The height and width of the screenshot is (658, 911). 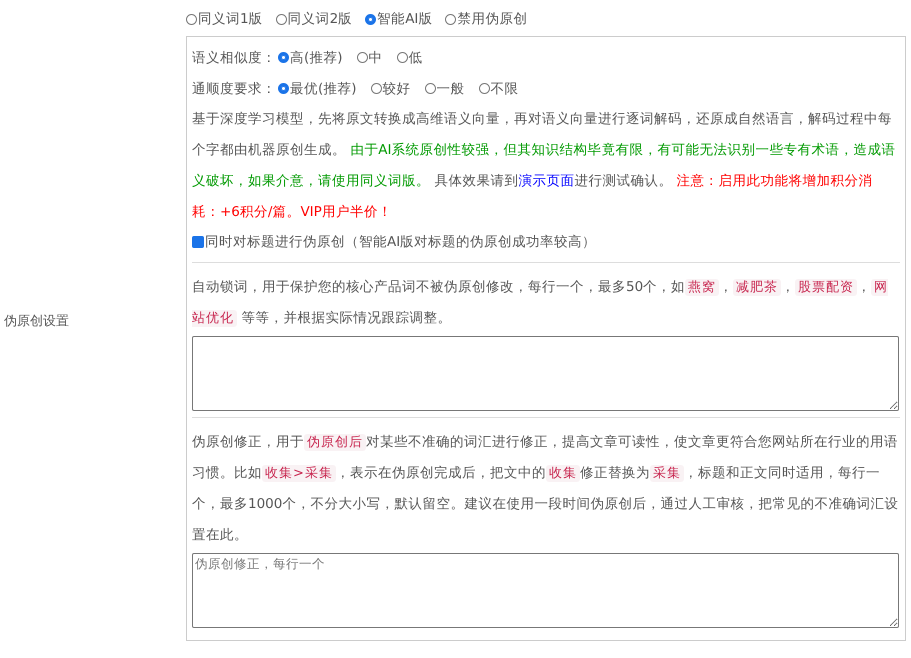 I want to click on lock-words-field, so click(x=545, y=373).